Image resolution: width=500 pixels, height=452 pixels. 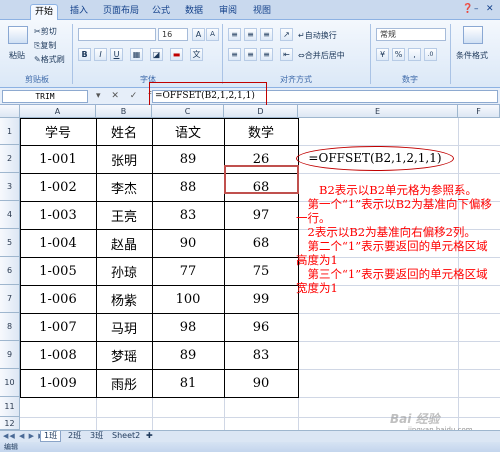 I want to click on font-color-icon: ▬, so click(x=176, y=54).